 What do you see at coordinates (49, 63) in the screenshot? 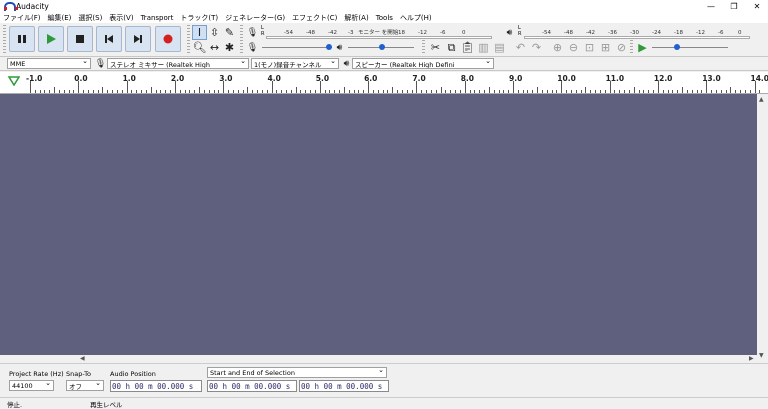
I see `audio-host-select: MME` at bounding box center [49, 63].